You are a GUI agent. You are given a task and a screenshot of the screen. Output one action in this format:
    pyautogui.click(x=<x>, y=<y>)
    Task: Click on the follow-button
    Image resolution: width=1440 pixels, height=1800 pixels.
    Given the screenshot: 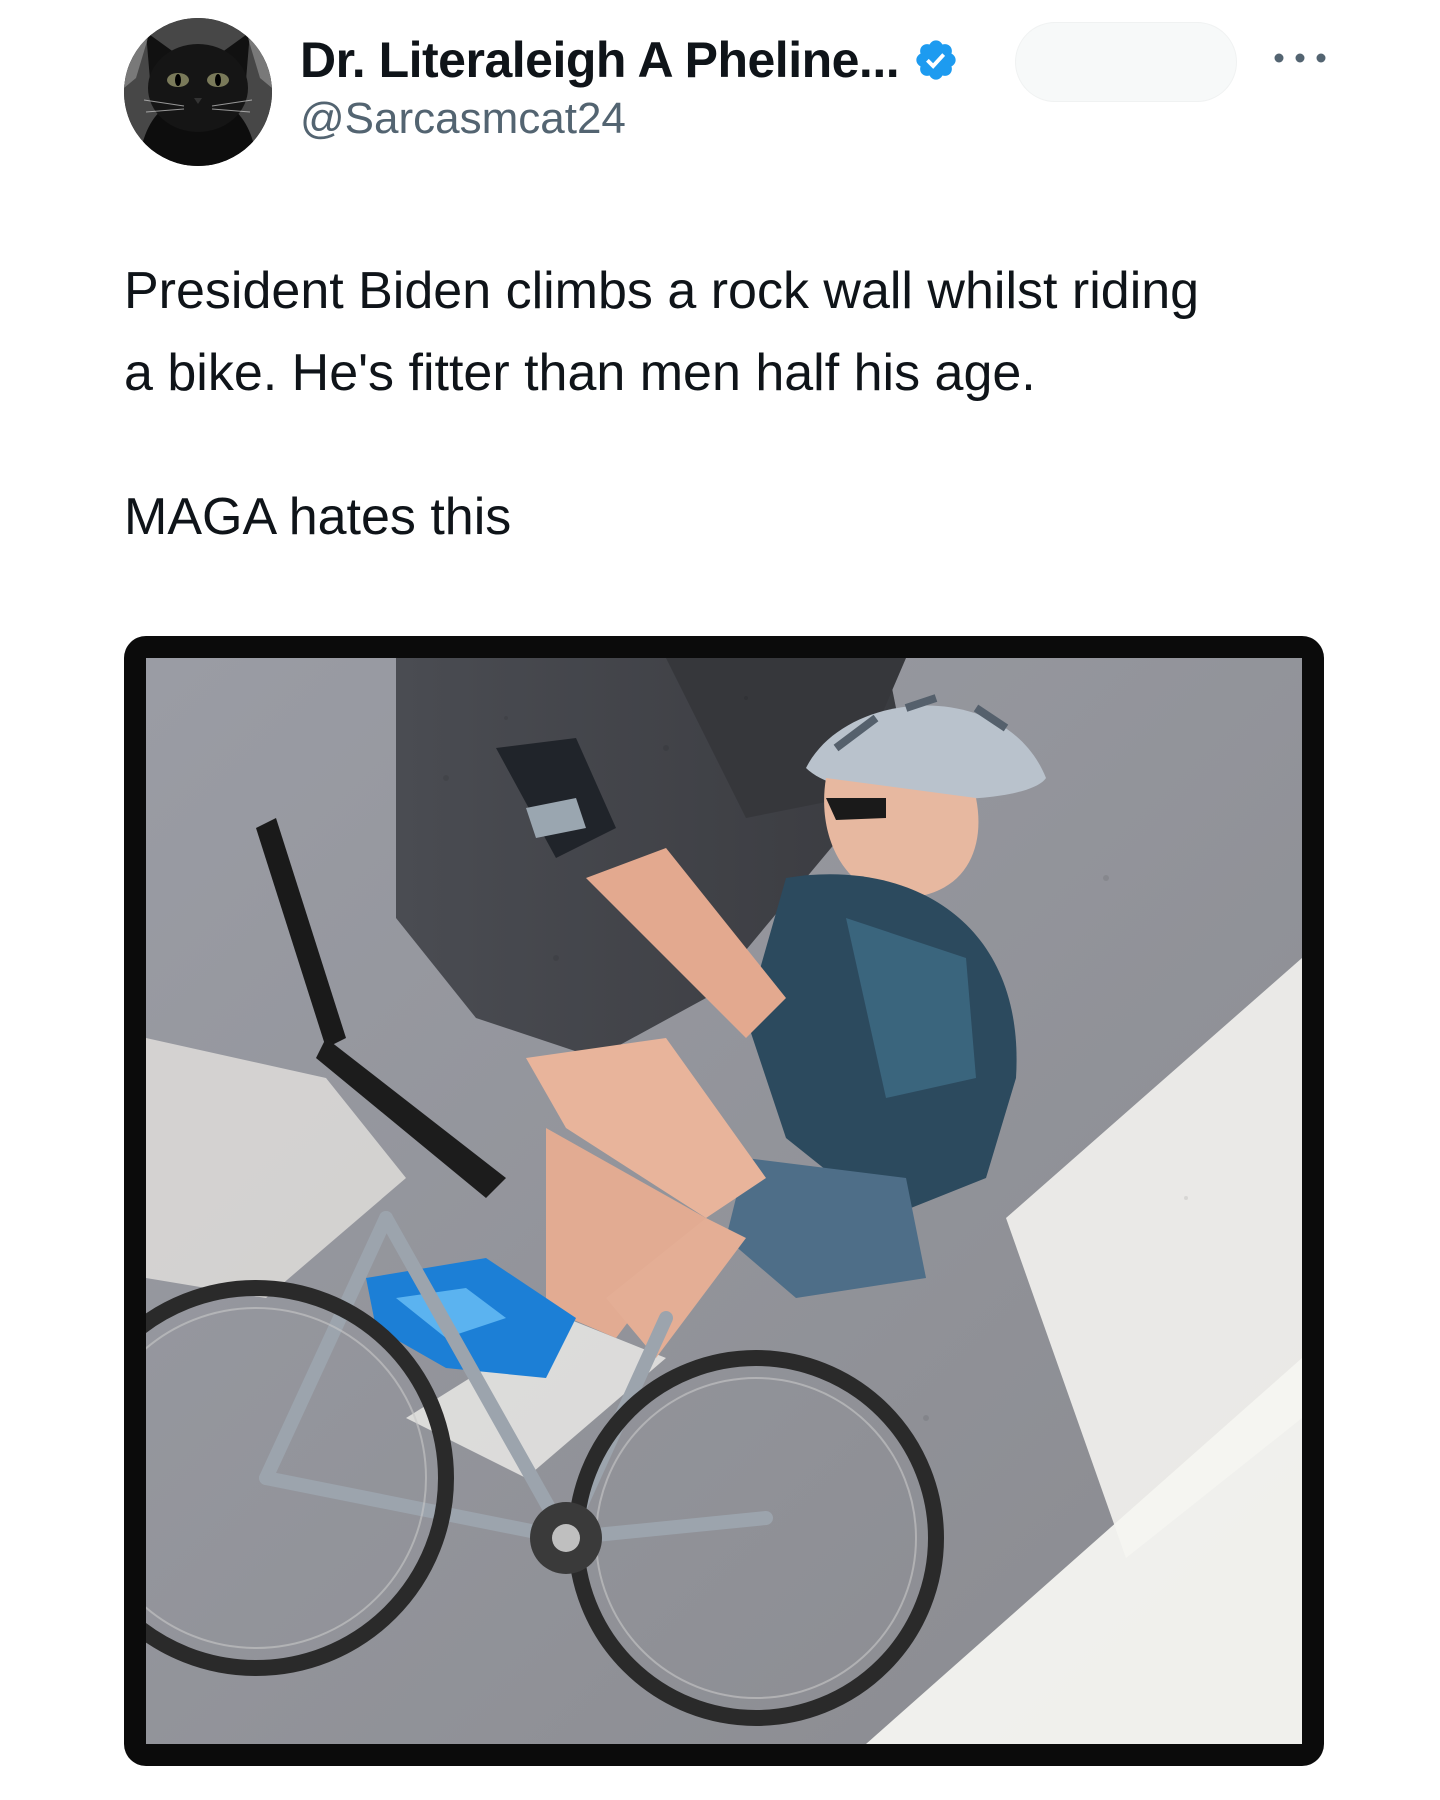 What is the action you would take?
    pyautogui.click(x=1126, y=62)
    